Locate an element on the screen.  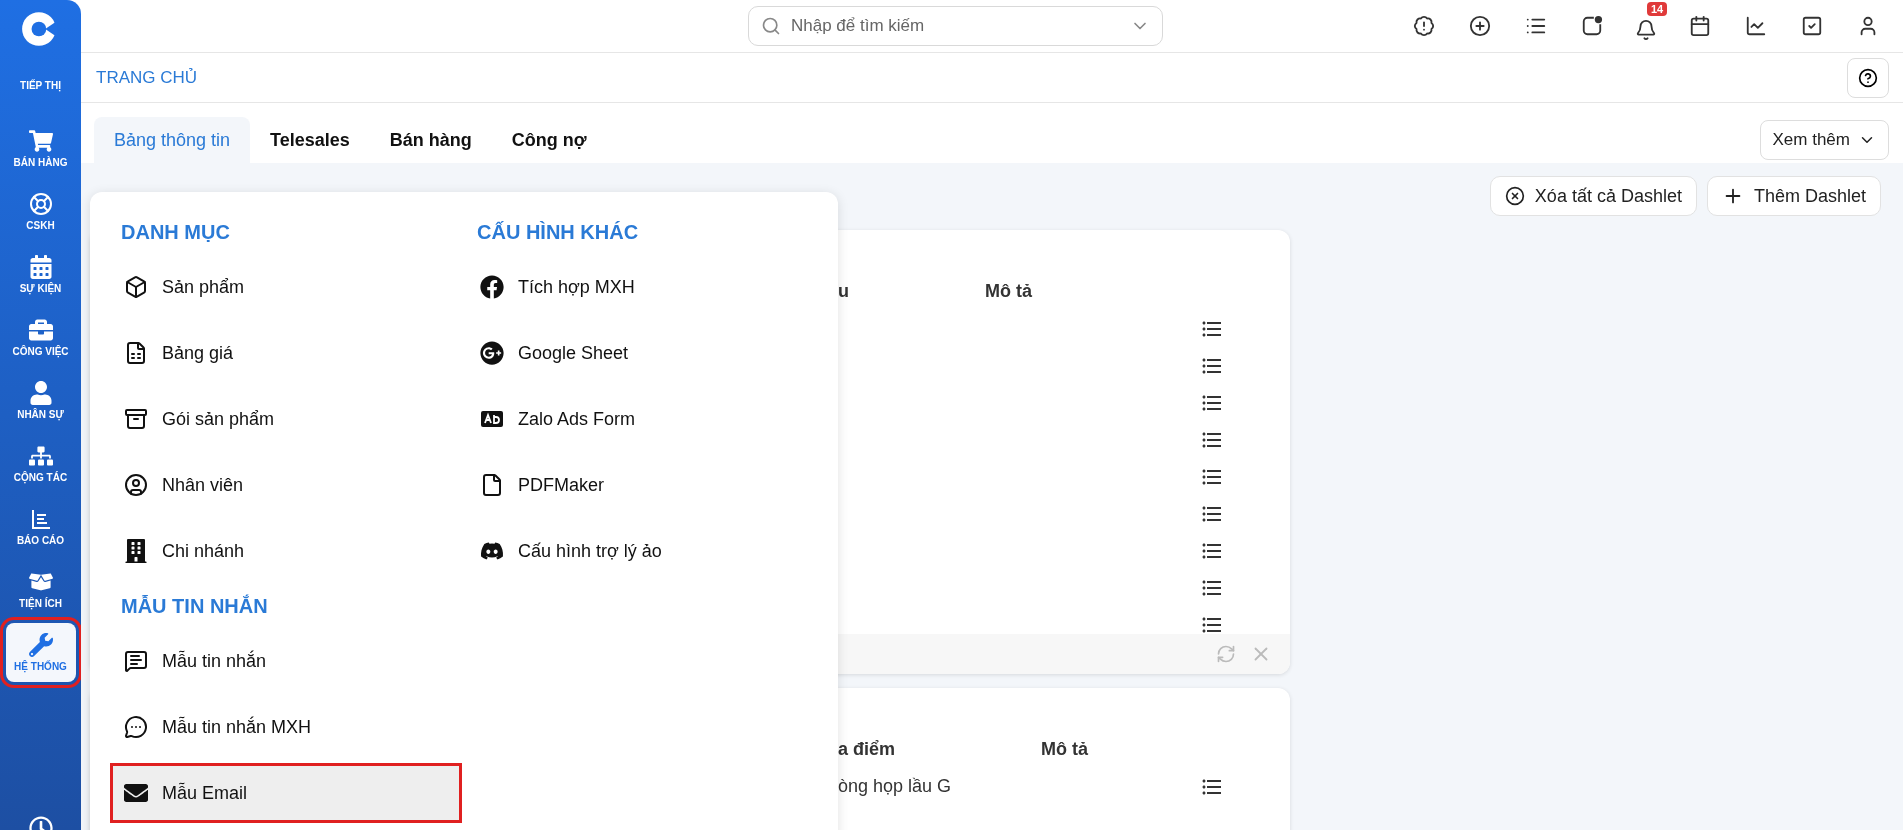
sheet-icon is located at coordinates (136, 353).